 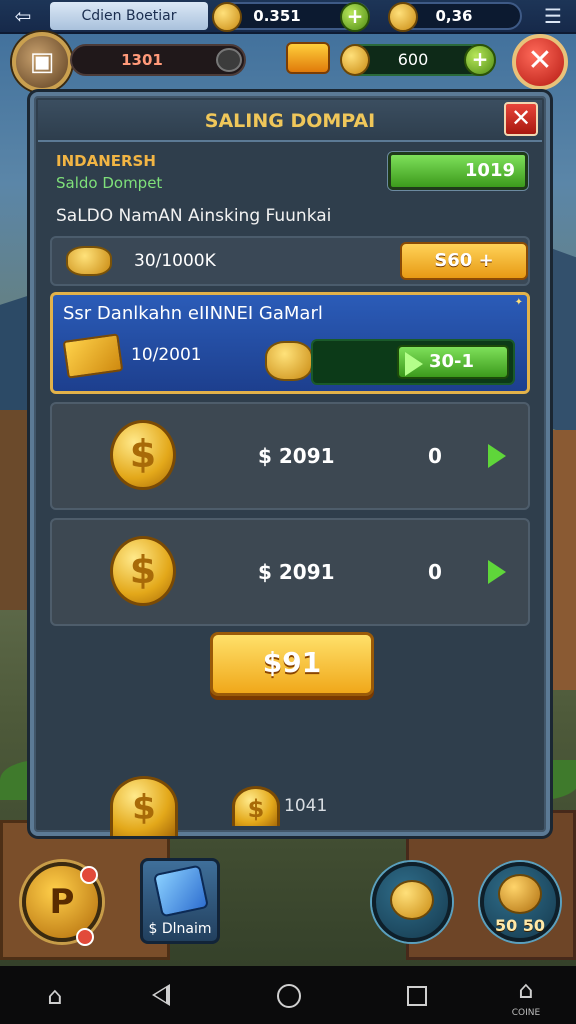 What do you see at coordinates (161, 995) in the screenshot?
I see `back-icon` at bounding box center [161, 995].